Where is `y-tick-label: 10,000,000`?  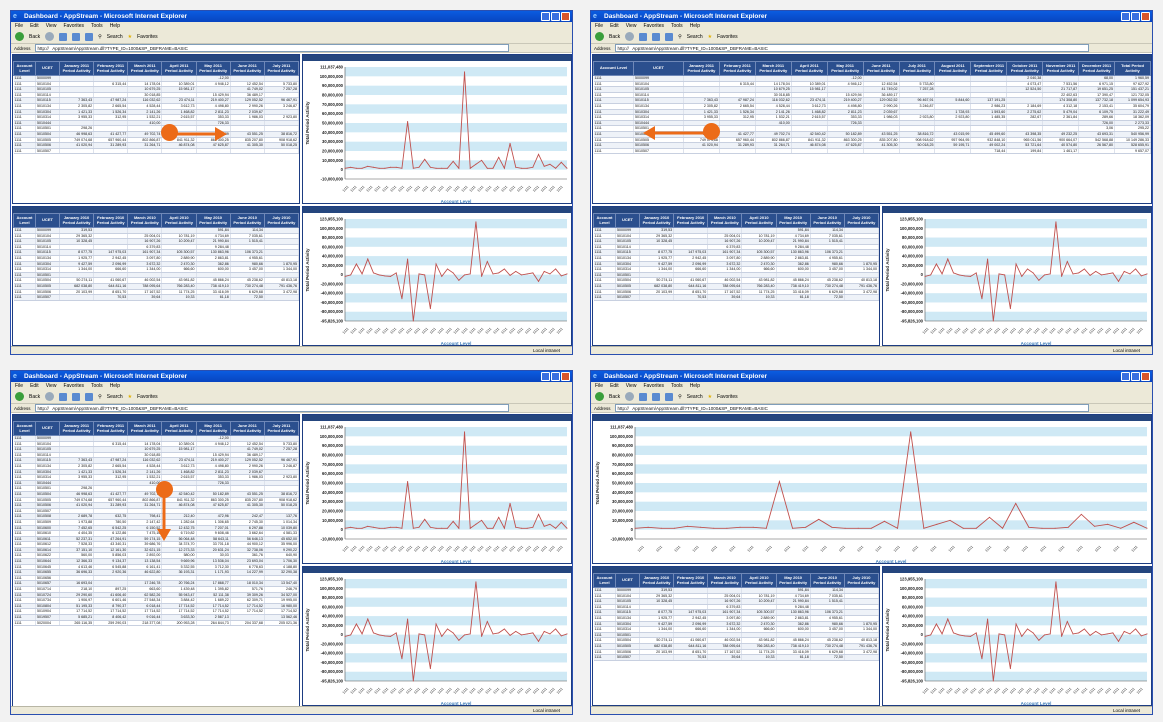
y-tick-label: 10,000,000 is located at coordinates (333, 520).